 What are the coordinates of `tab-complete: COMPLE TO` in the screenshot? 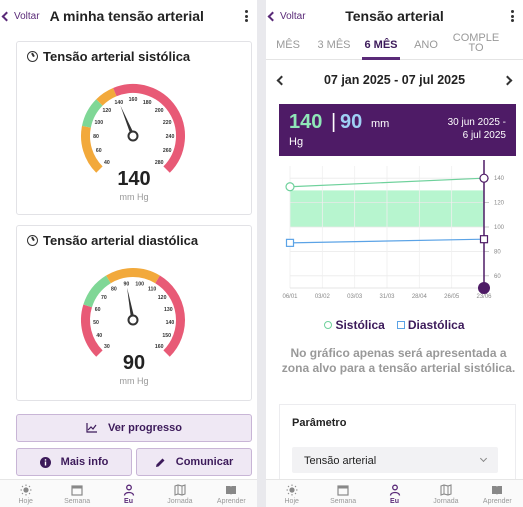 It's located at (476, 45).